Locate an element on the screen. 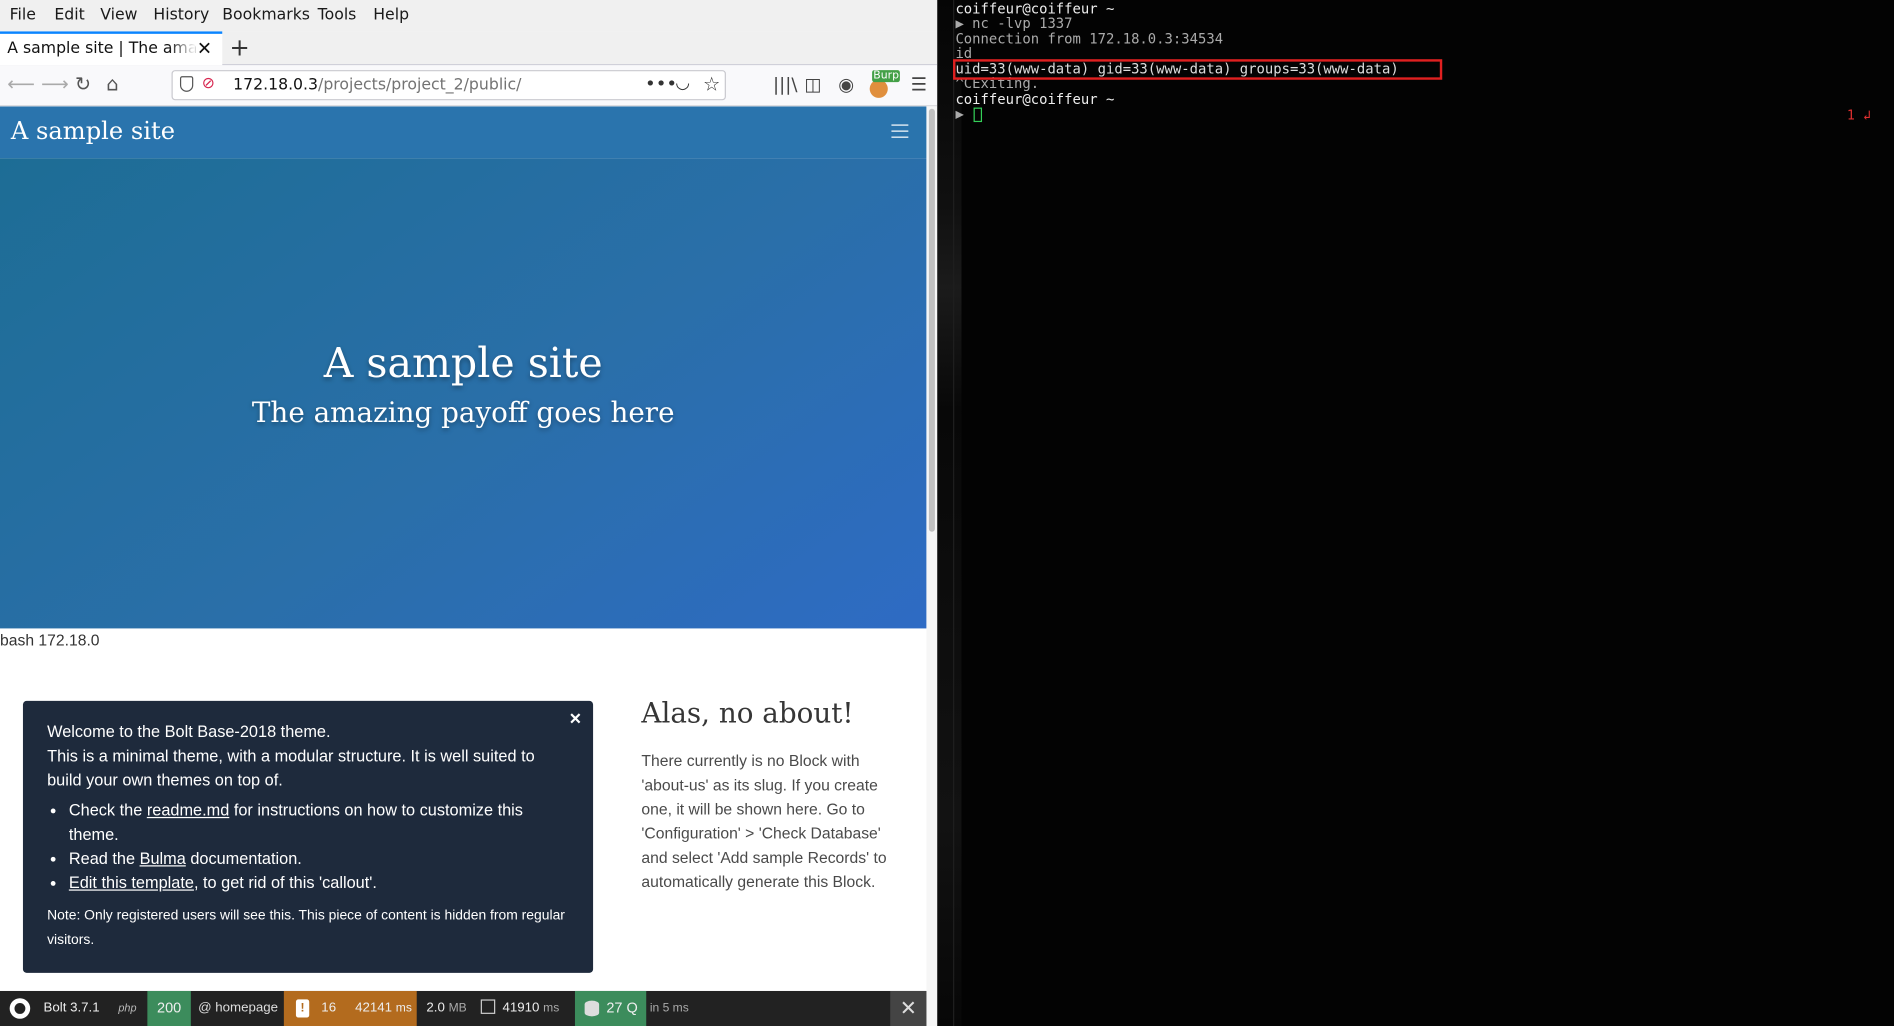 This screenshot has width=1894, height=1026. warnings-count: 16 is located at coordinates (329, 1008).